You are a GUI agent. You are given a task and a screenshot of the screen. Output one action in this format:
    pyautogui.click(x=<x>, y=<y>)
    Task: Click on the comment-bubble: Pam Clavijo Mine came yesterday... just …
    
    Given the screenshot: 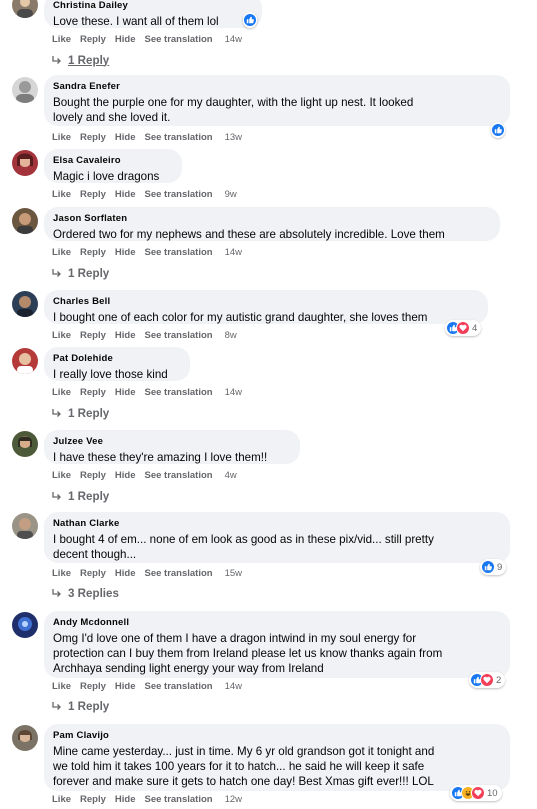 What is the action you would take?
    pyautogui.click(x=277, y=757)
    